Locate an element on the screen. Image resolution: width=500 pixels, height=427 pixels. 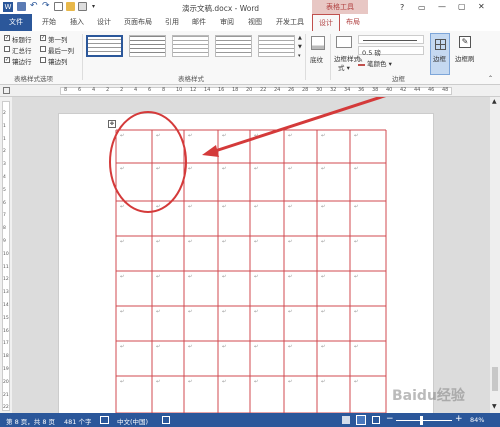
gallery-more-icon: ▾ is located at coordinates (299, 56).